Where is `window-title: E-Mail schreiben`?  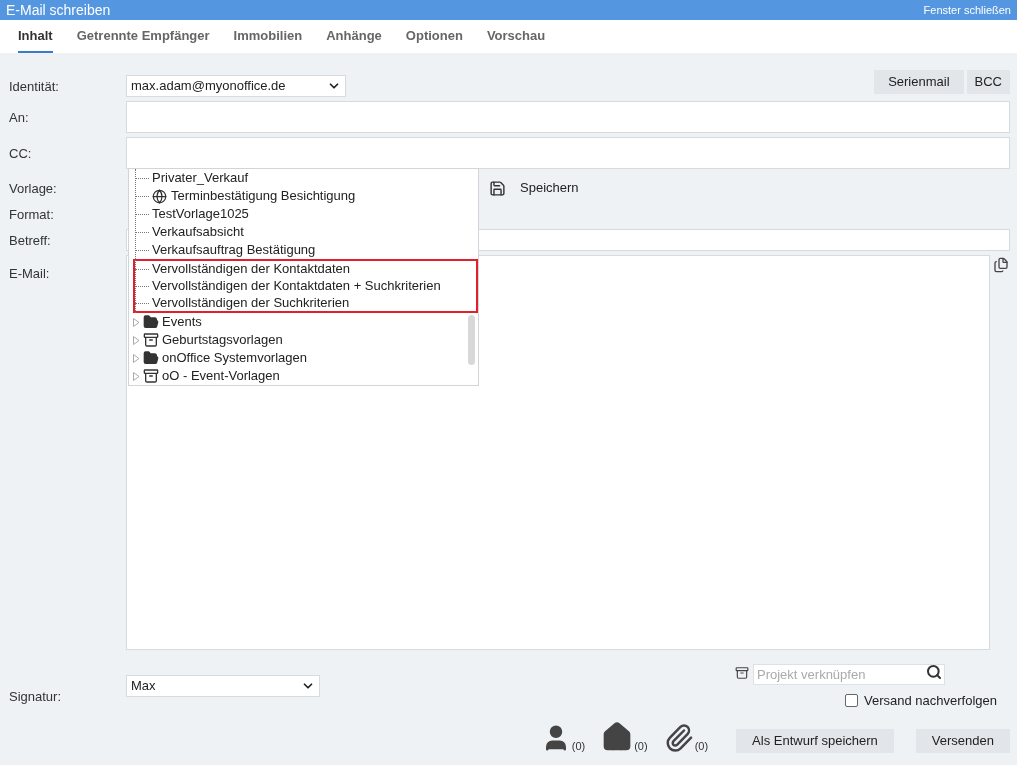 window-title: E-Mail schreiben is located at coordinates (58, 10).